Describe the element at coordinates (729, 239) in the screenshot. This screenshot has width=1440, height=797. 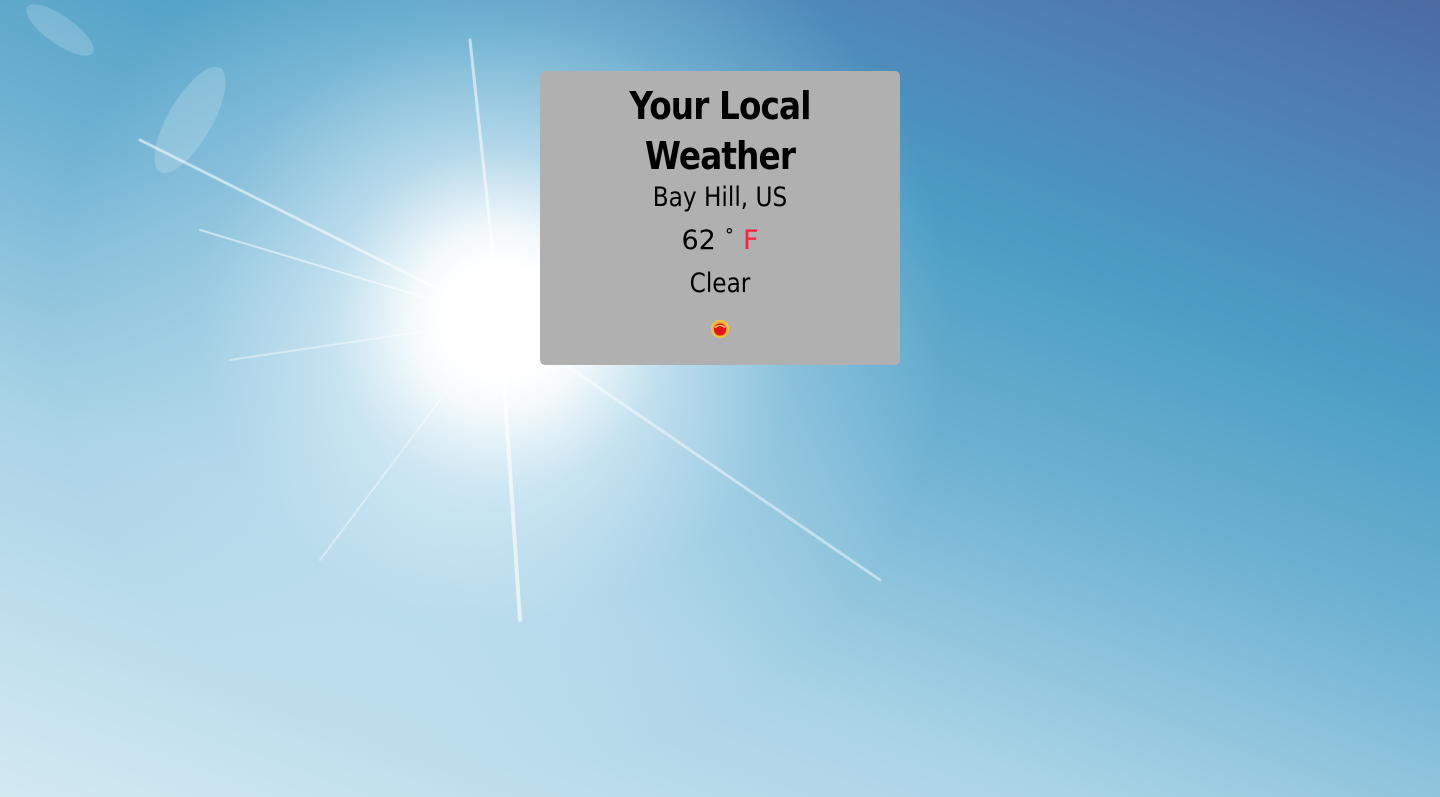
I see `degree-symbol: ˚` at that location.